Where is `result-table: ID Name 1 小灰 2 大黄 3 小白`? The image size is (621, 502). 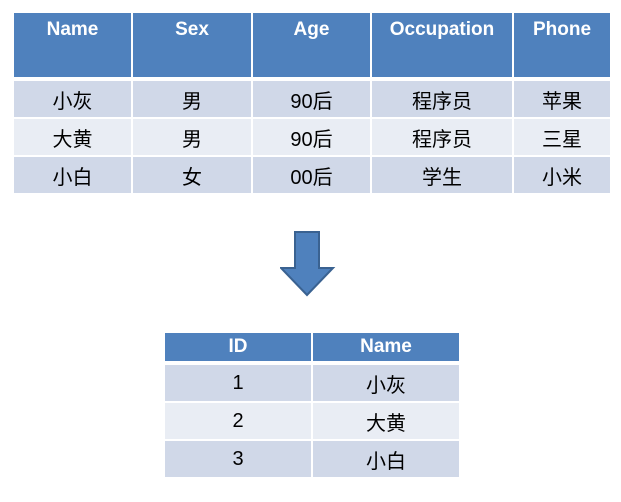
result-table: ID Name 1 小灰 2 大黄 3 小白 is located at coordinates (312, 405).